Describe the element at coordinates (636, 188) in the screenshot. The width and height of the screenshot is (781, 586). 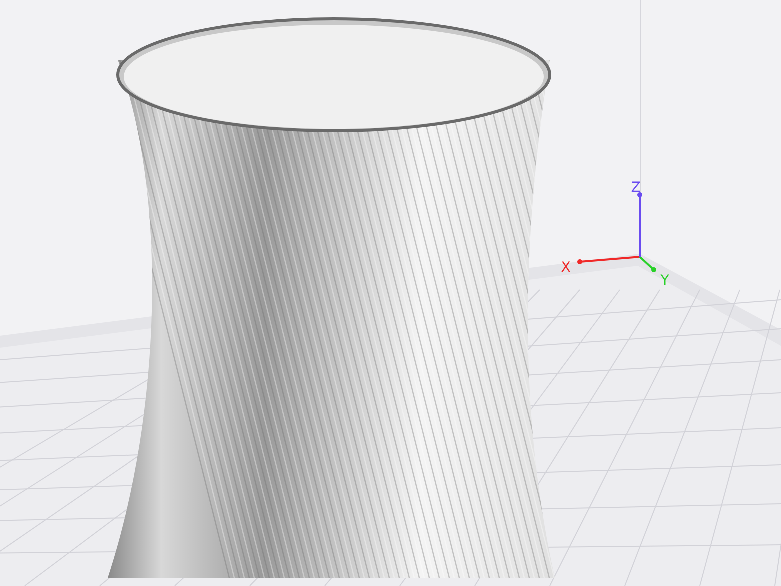
I see `axis-label: Z` at that location.